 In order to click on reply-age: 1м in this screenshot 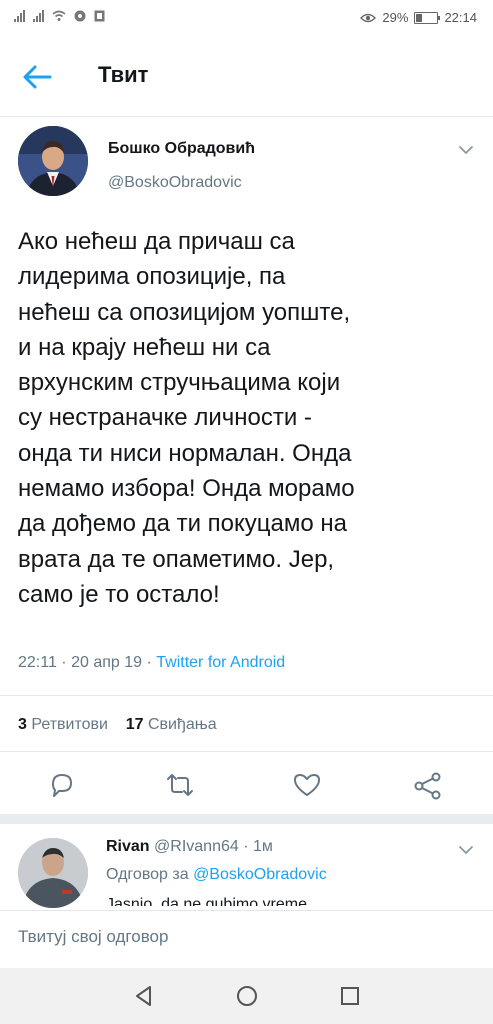, I will do `click(262, 846)`.